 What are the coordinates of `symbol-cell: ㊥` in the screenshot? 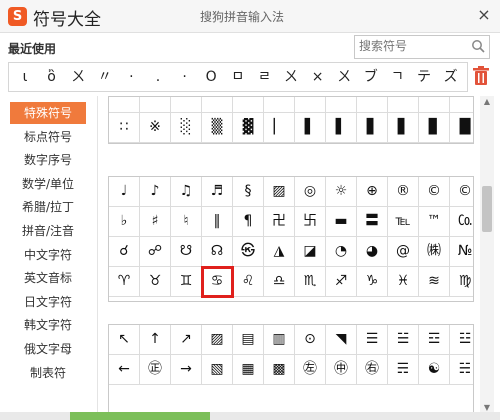 It's located at (341, 370).